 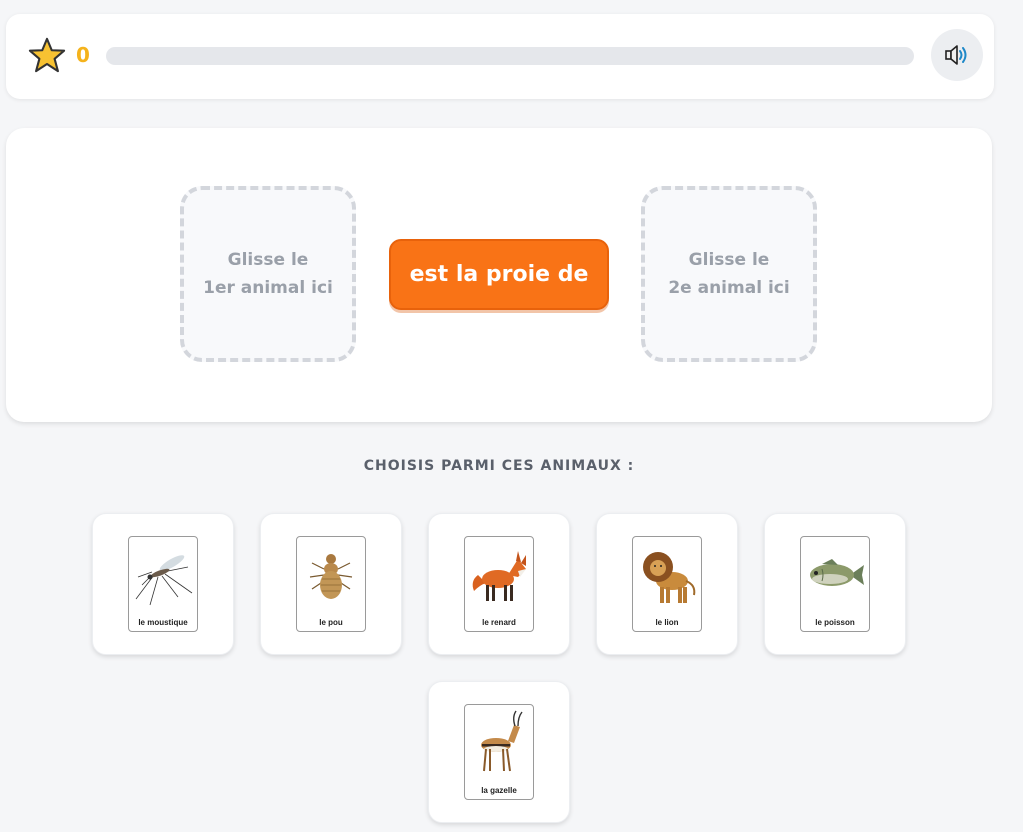 What do you see at coordinates (837, 572) in the screenshot?
I see `fish-icon` at bounding box center [837, 572].